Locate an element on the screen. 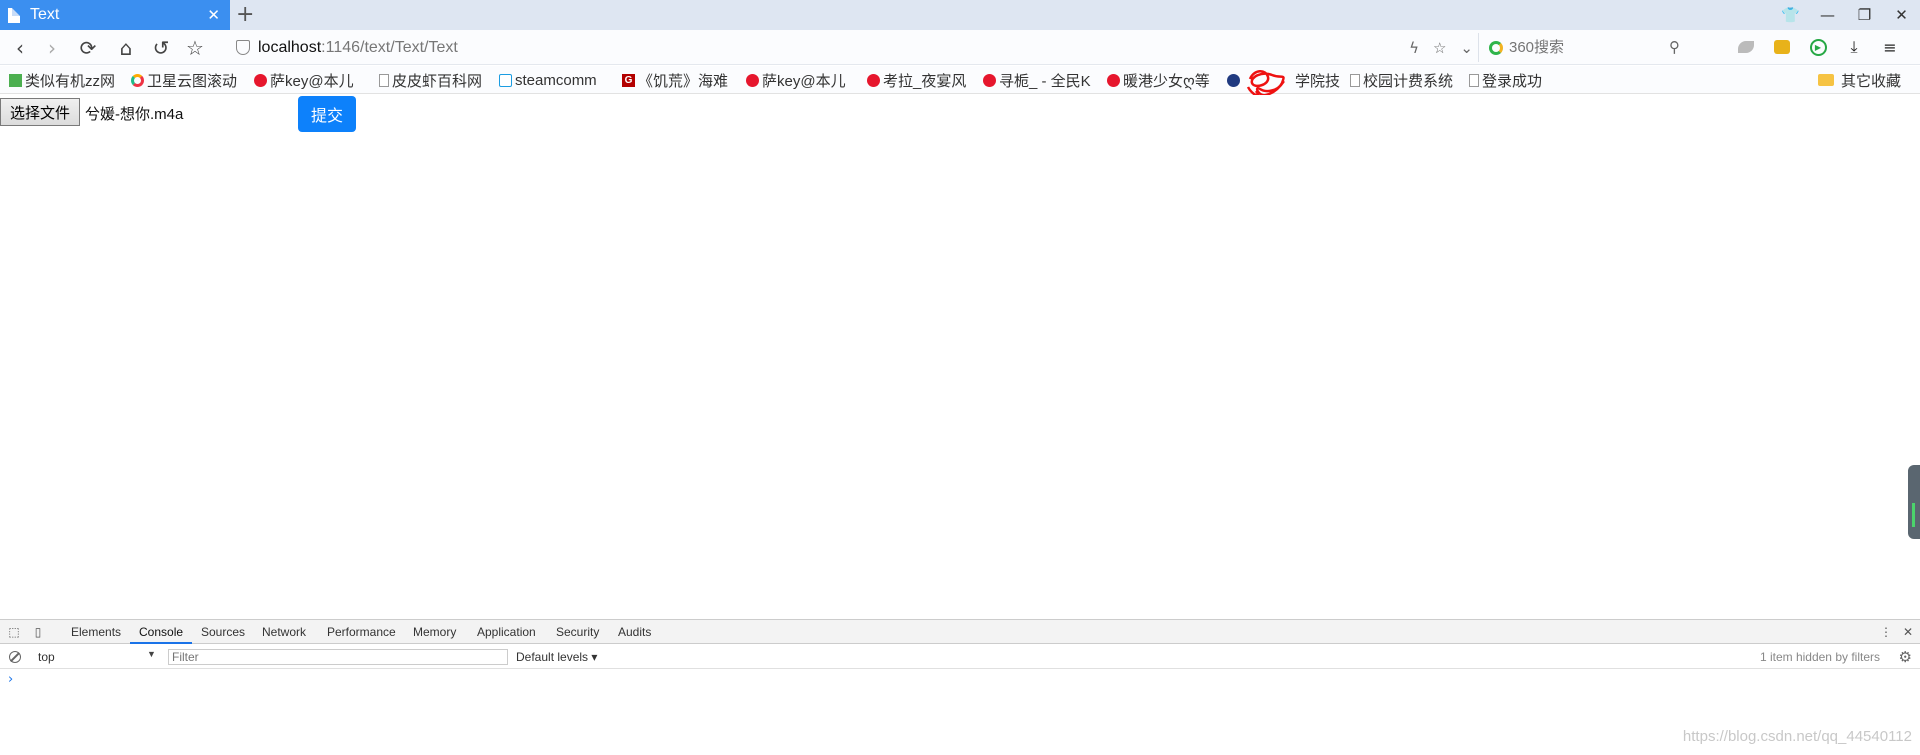 This screenshot has height=755, width=1920. window-controls: 👕 — ❐ ✕ is located at coordinates (1846, 15).